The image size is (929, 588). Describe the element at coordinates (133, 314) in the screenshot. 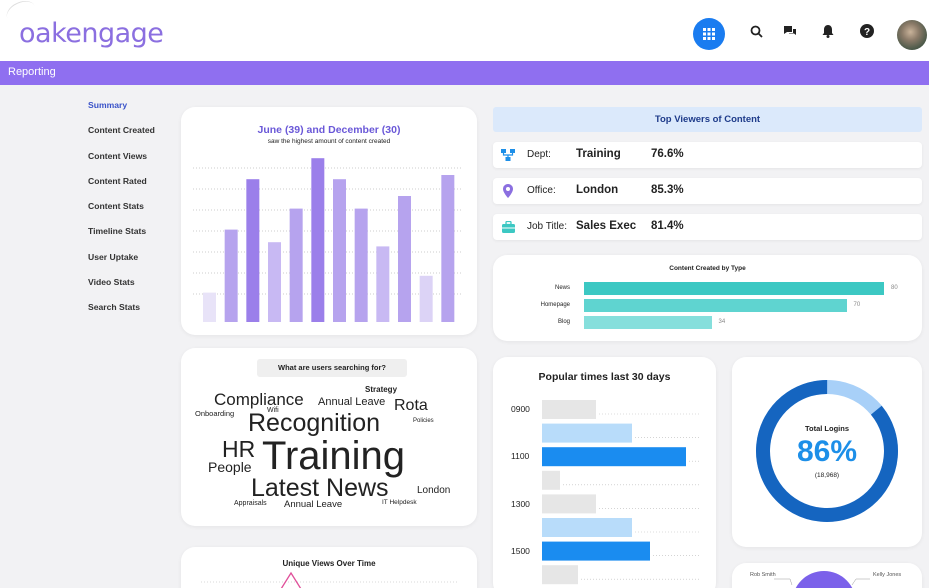

I see `nav-item-search-stats: Search Stats` at that location.